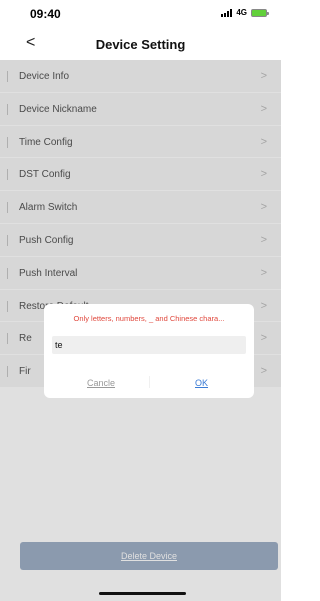 This screenshot has width=320, height=601. I want to click on cancel-button: Cancle, so click(101, 383).